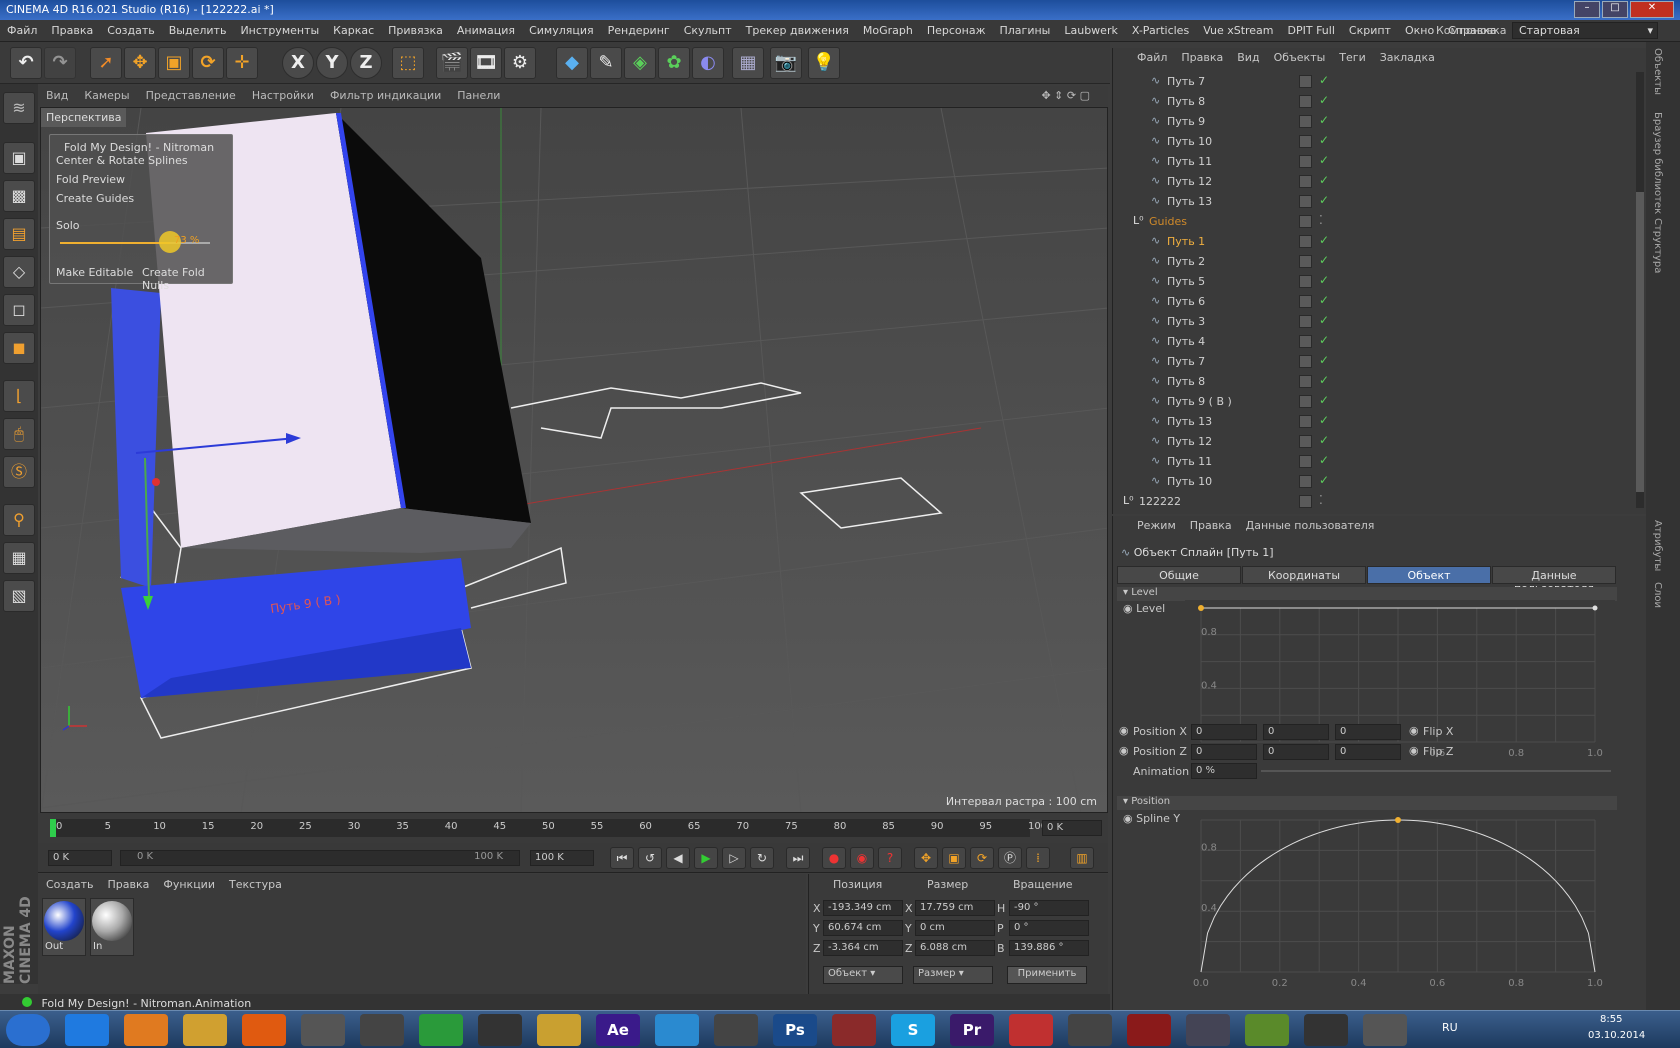  What do you see at coordinates (19, 272) in the screenshot?
I see `points-mode-icon: ◇` at bounding box center [19, 272].